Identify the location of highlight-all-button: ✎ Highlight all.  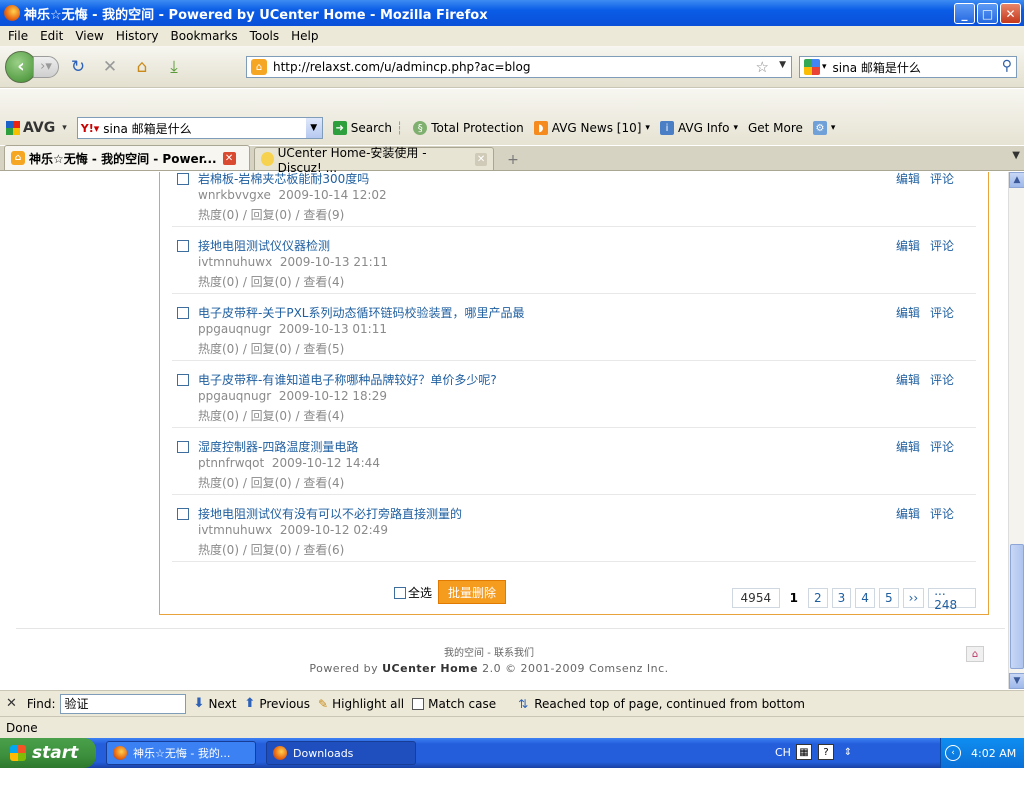
(361, 704).